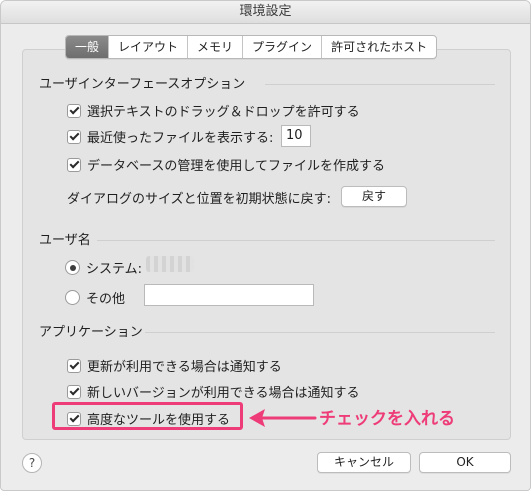 The height and width of the screenshot is (491, 531). I want to click on drag-drop-label: 選択テキストのドラッグ＆ドロップを許可する, so click(223, 112).